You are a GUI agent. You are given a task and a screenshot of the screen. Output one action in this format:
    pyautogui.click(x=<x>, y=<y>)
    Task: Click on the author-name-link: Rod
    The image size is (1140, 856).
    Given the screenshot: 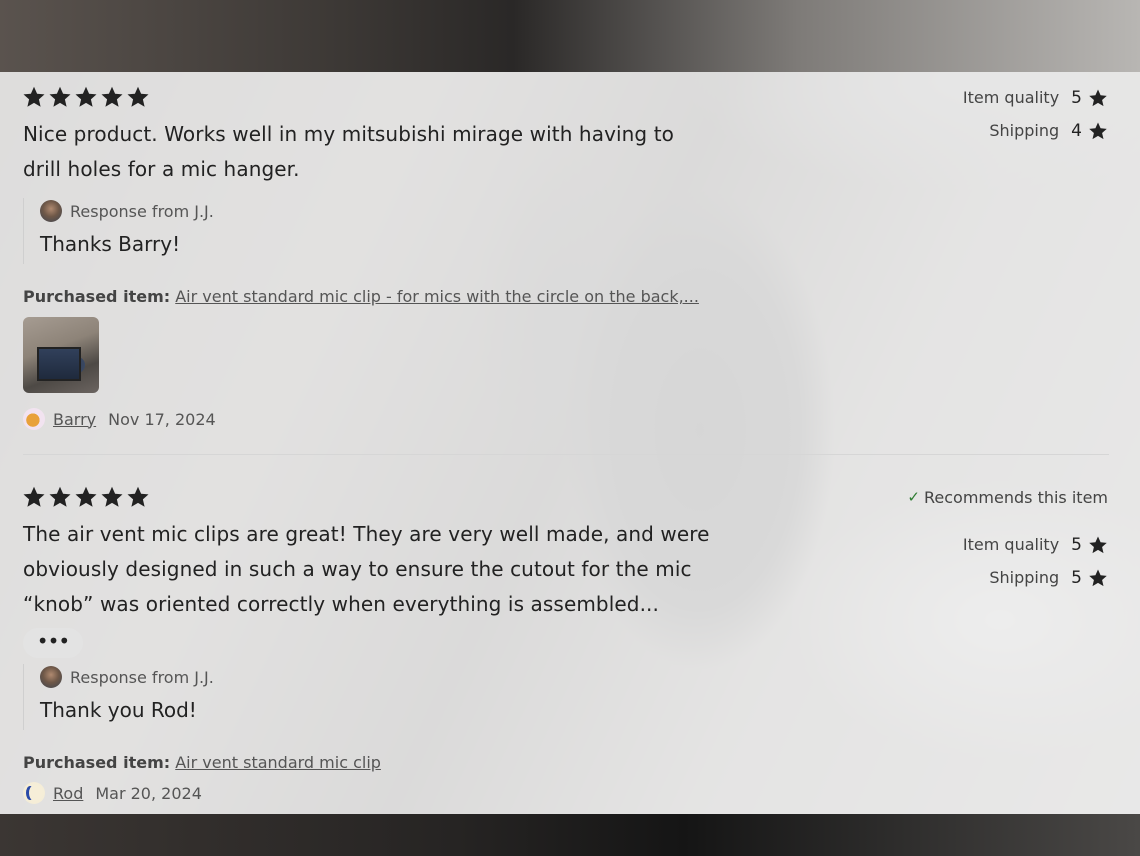 What is the action you would take?
    pyautogui.click(x=68, y=793)
    